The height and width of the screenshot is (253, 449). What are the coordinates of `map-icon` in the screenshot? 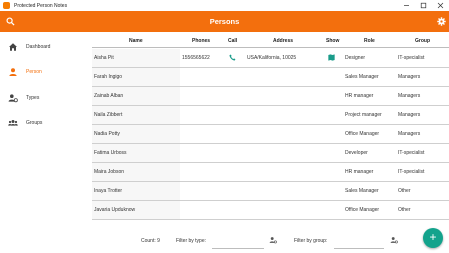 It's located at (331, 57).